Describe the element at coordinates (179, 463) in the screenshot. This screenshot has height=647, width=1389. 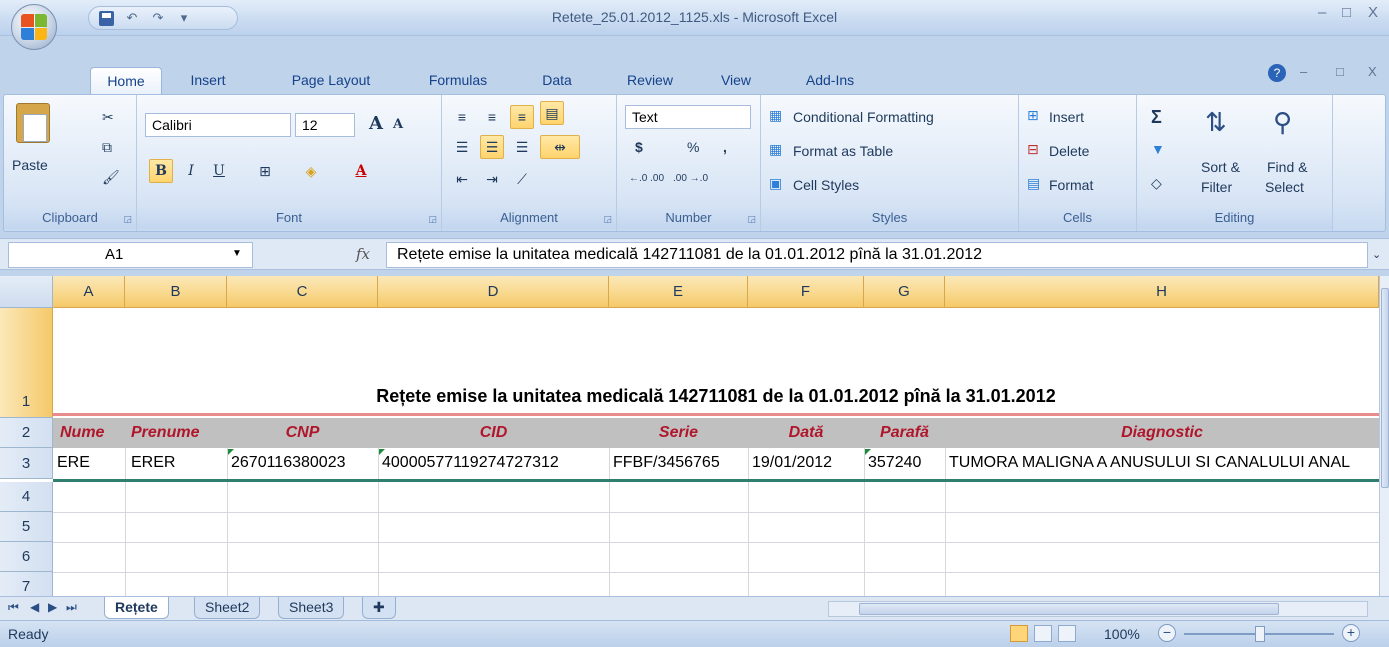
I see `cell-b3: ERER` at that location.